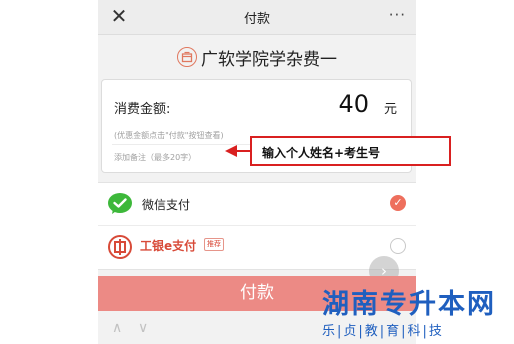 The image size is (514, 344). Describe the element at coordinates (117, 328) in the screenshot. I see `chevron-up-icon: ∧` at that location.